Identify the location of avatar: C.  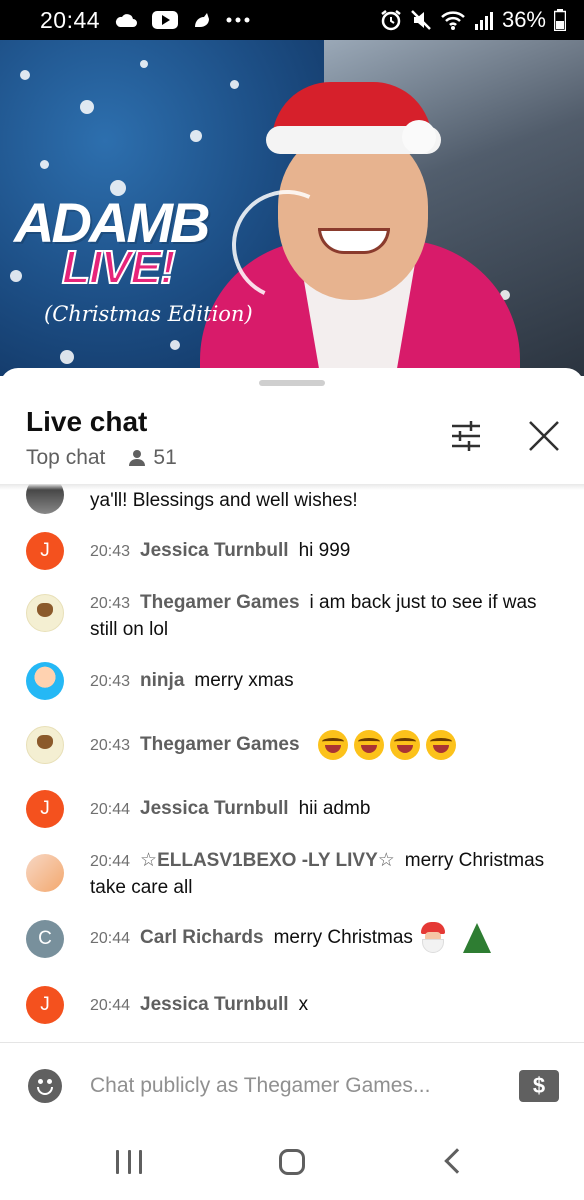
(45, 939).